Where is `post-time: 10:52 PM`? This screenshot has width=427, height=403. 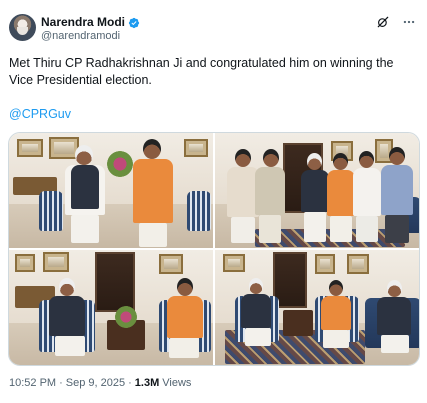 post-time: 10:52 PM is located at coordinates (32, 383).